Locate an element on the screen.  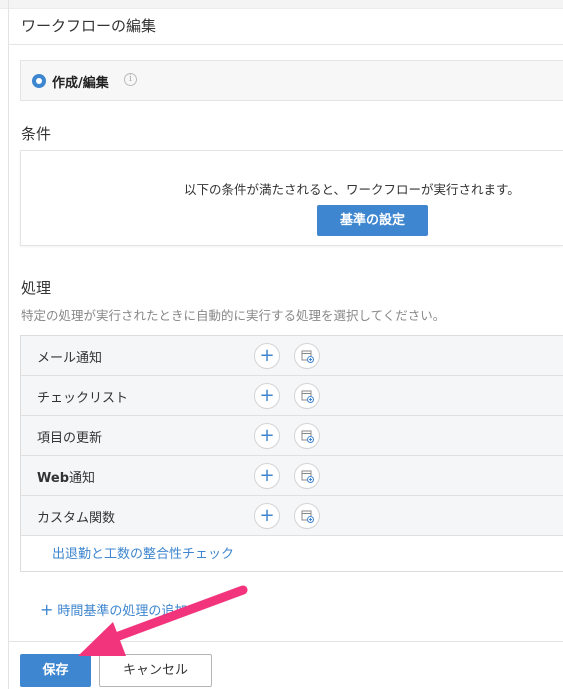
left-border is located at coordinates (8, 344).